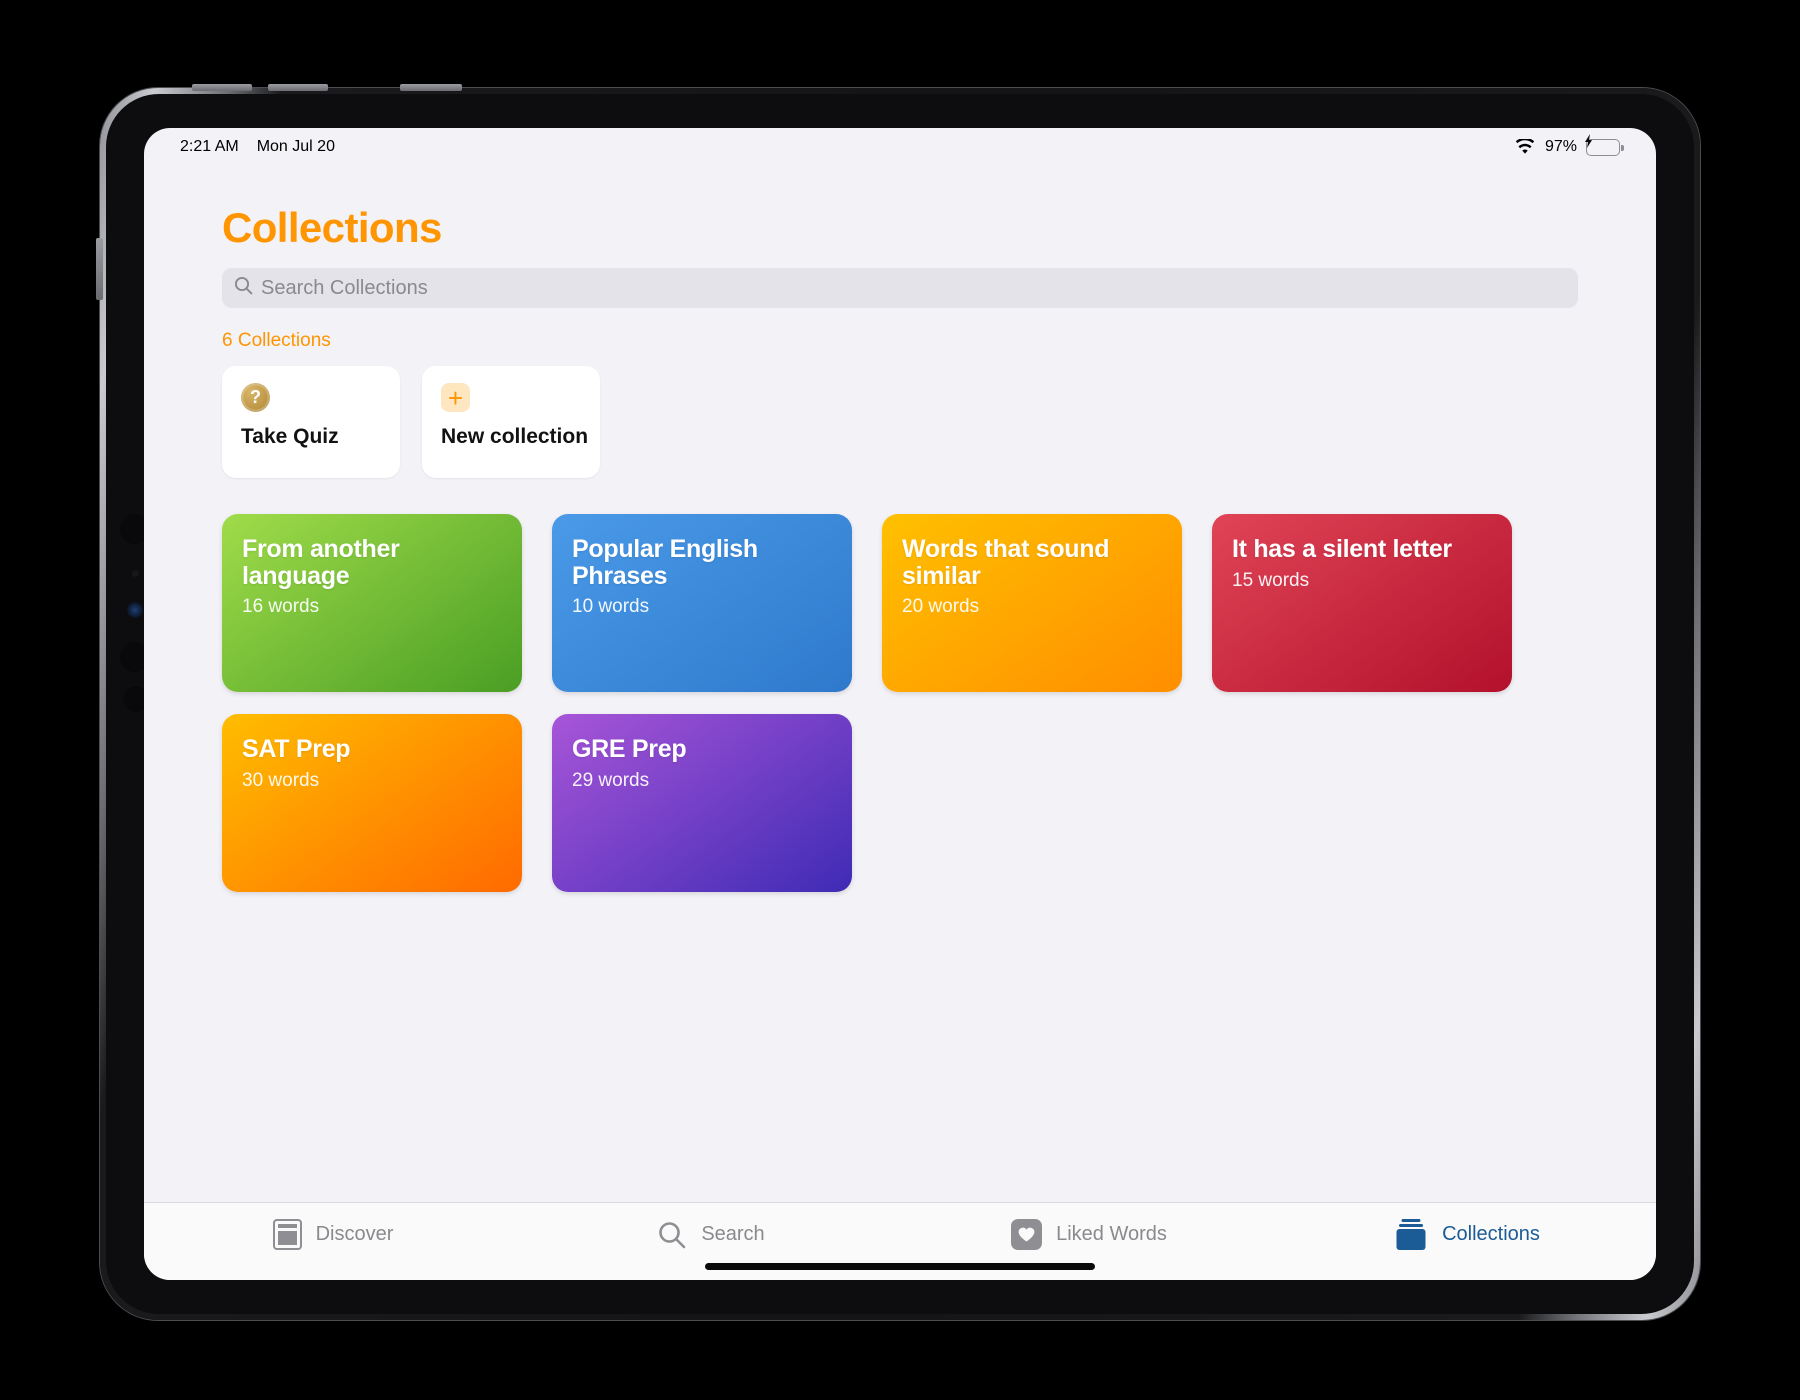 This screenshot has height=1400, width=1800. Describe the element at coordinates (455, 397) in the screenshot. I see `plus-icon: +` at that location.